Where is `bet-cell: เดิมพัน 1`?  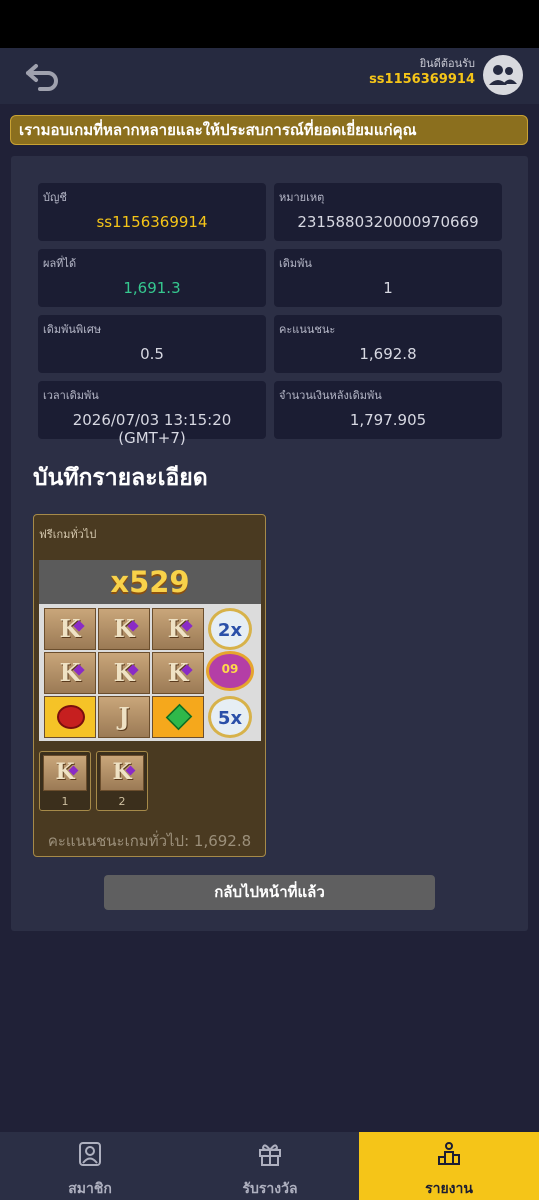 bet-cell: เดิมพัน 1 is located at coordinates (388, 278).